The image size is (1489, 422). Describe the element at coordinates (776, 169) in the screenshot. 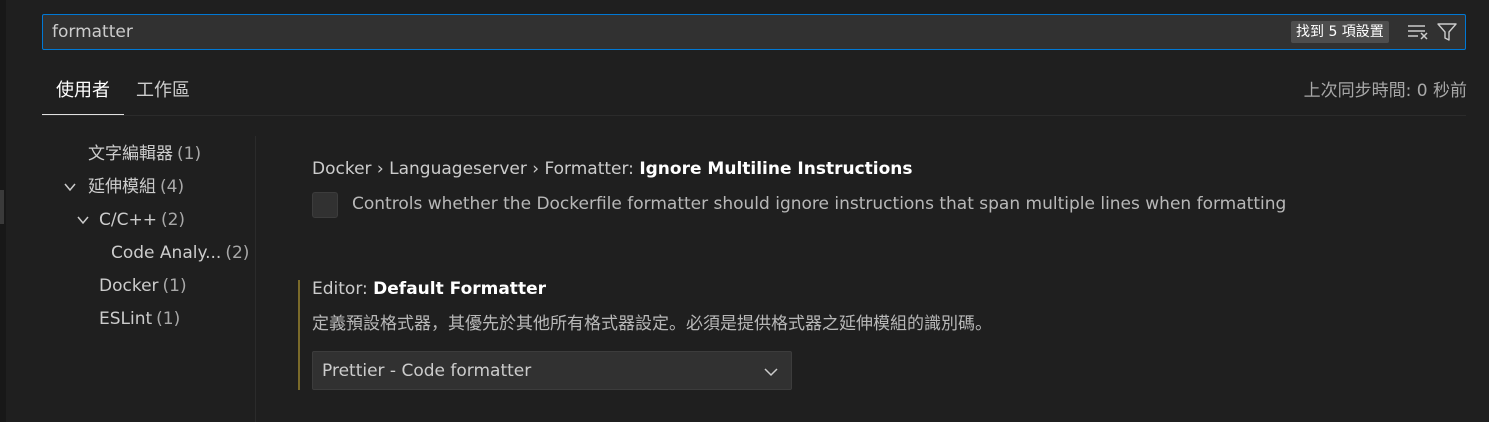

I see `setting-key: Ignore Multiline Instructions` at that location.